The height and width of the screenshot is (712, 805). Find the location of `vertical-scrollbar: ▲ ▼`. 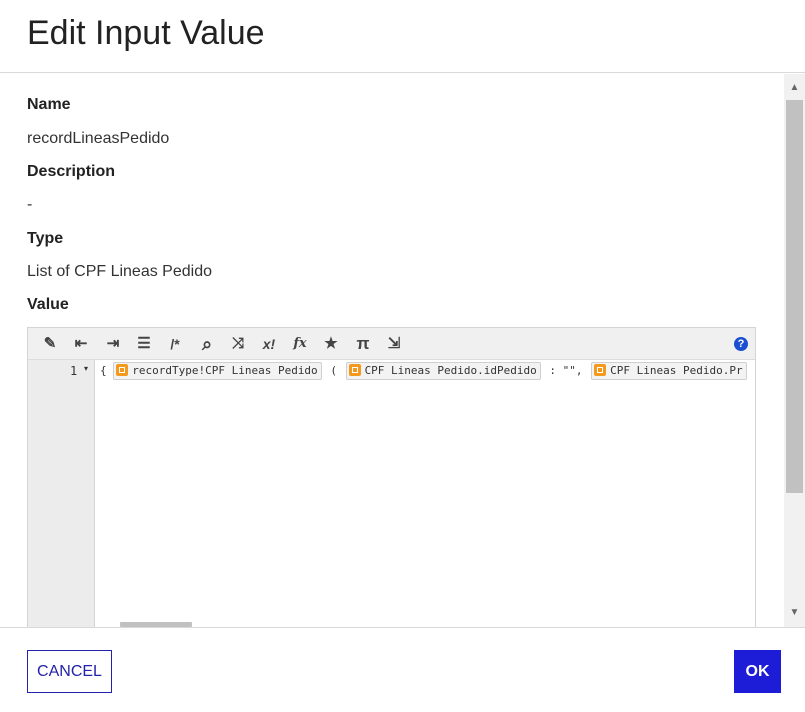

vertical-scrollbar: ▲ ▼ is located at coordinates (794, 350).